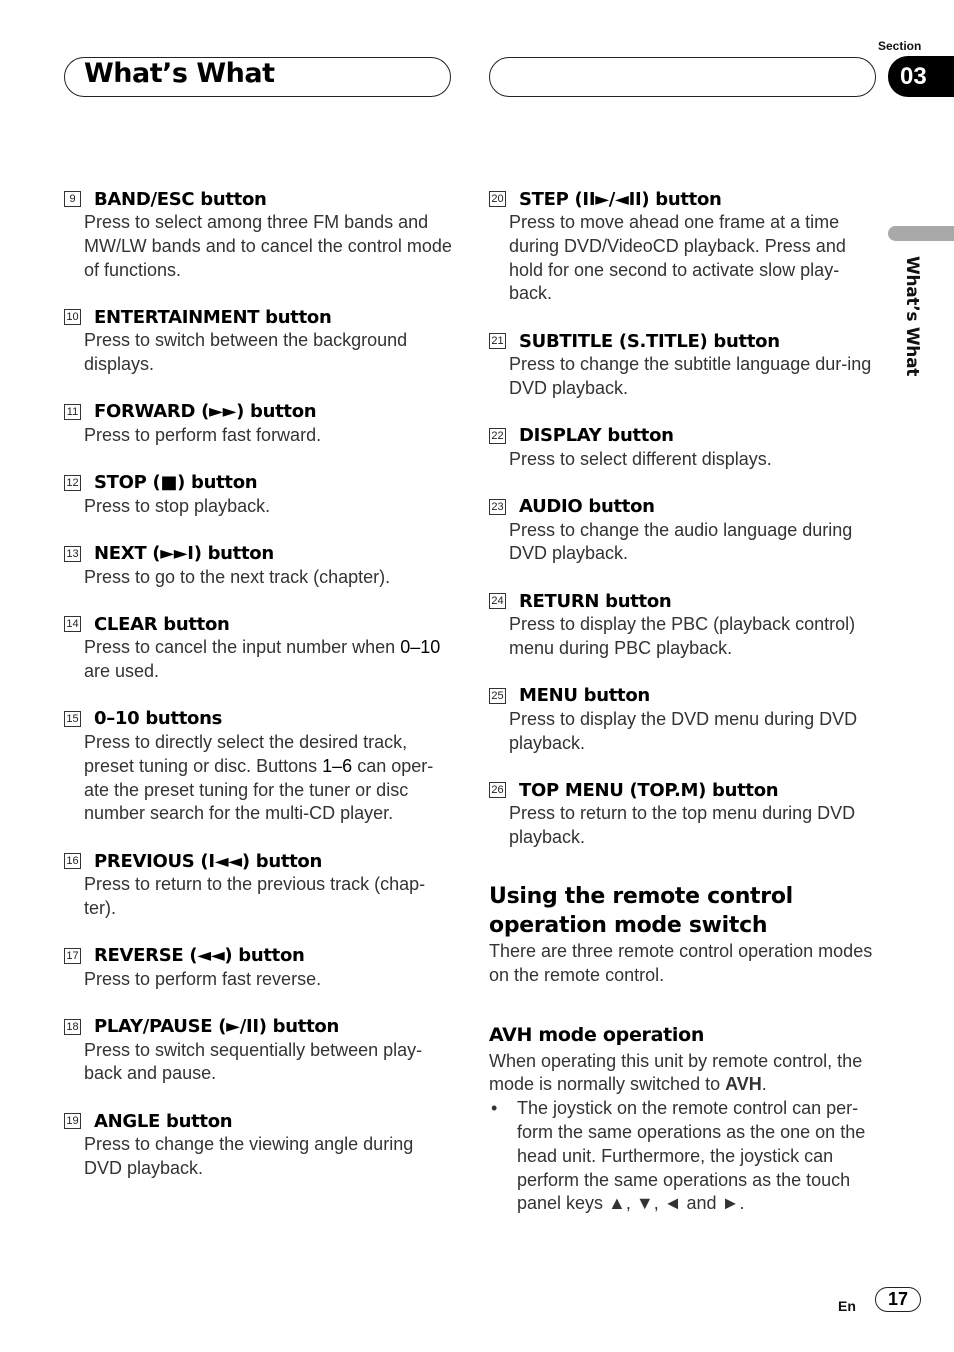 The image size is (954, 1352). What do you see at coordinates (913, 76) in the screenshot?
I see `section-number: 03` at bounding box center [913, 76].